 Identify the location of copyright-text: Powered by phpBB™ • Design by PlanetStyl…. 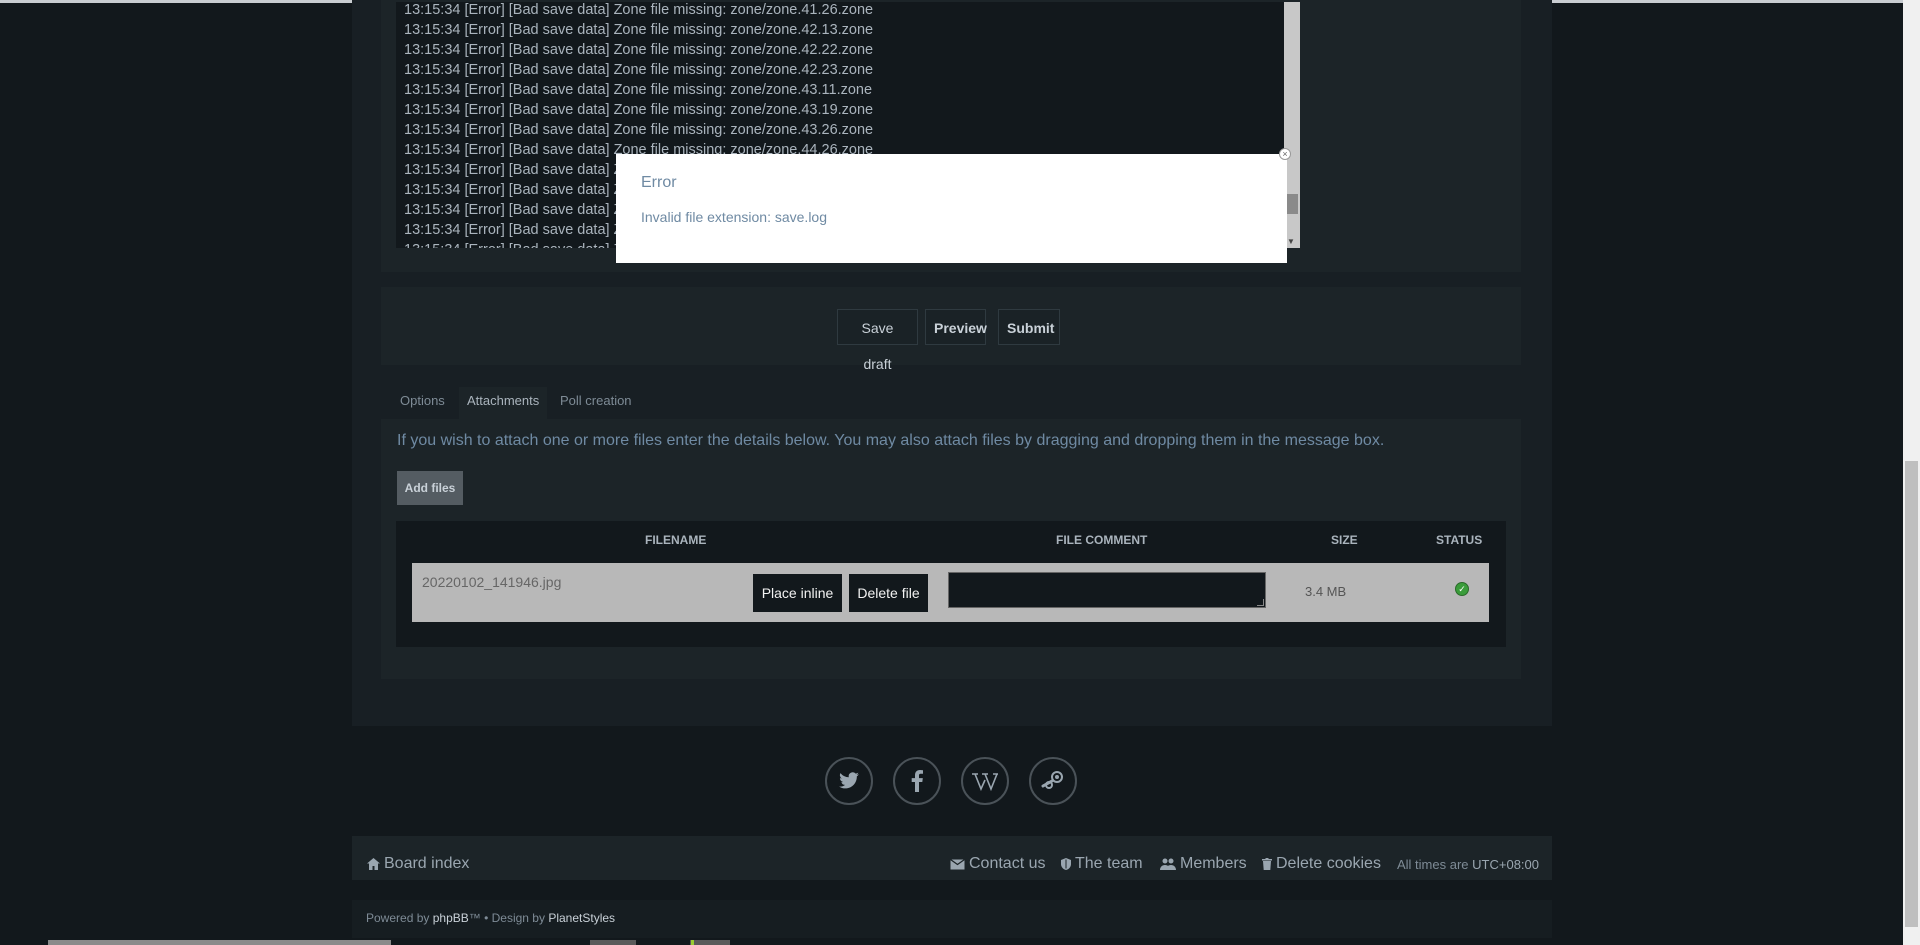
(490, 918).